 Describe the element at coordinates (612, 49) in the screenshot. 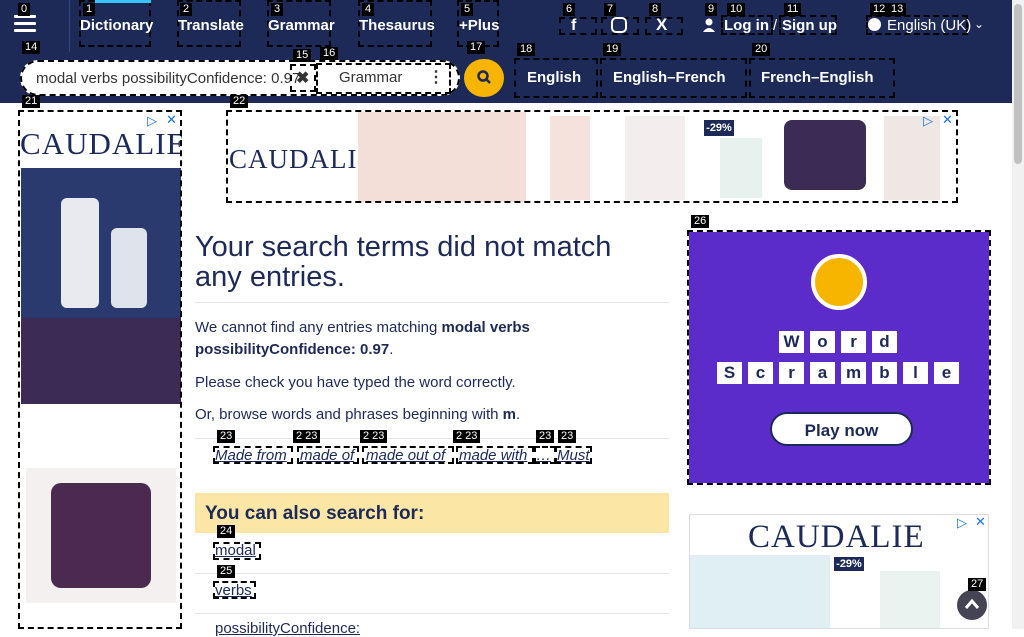

I see `overlay-label: 19` at that location.